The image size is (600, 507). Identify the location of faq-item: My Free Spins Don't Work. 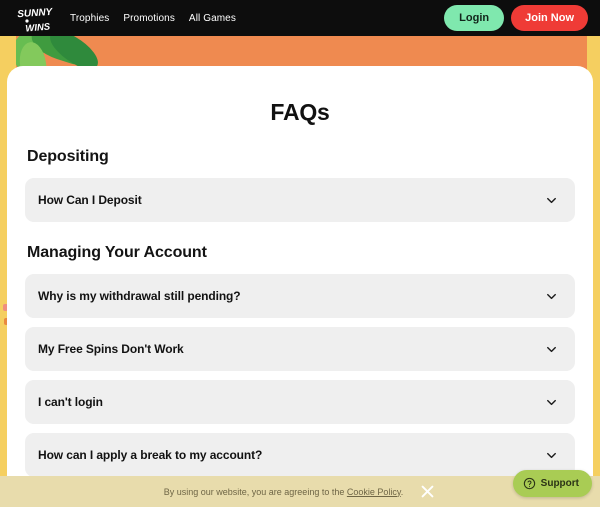
(300, 349).